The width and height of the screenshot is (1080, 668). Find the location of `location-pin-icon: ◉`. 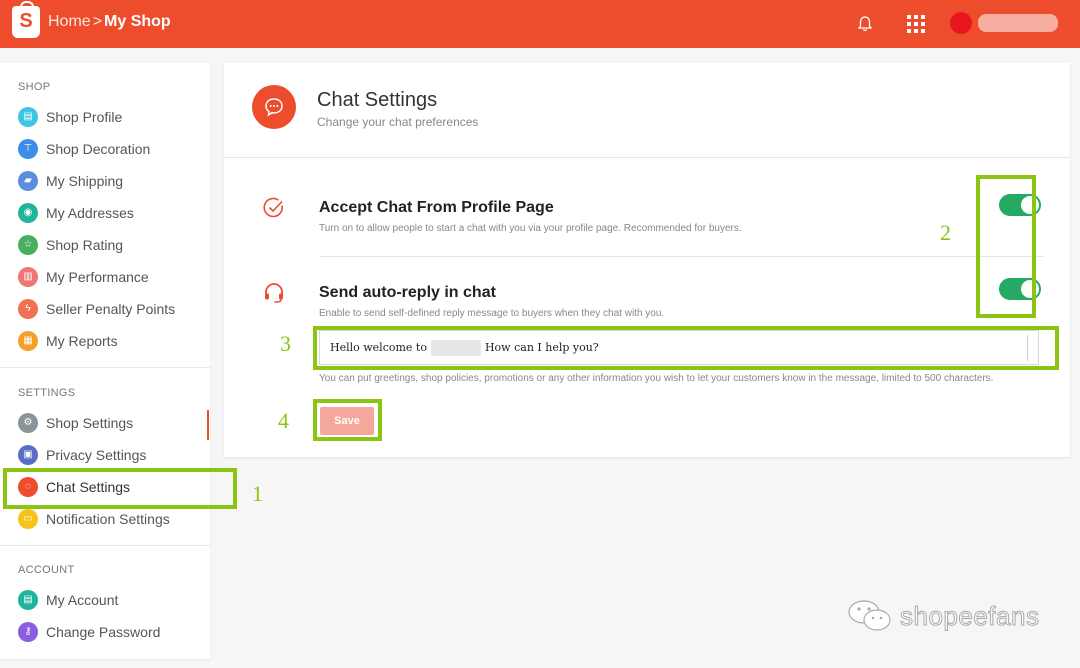

location-pin-icon: ◉ is located at coordinates (28, 213).